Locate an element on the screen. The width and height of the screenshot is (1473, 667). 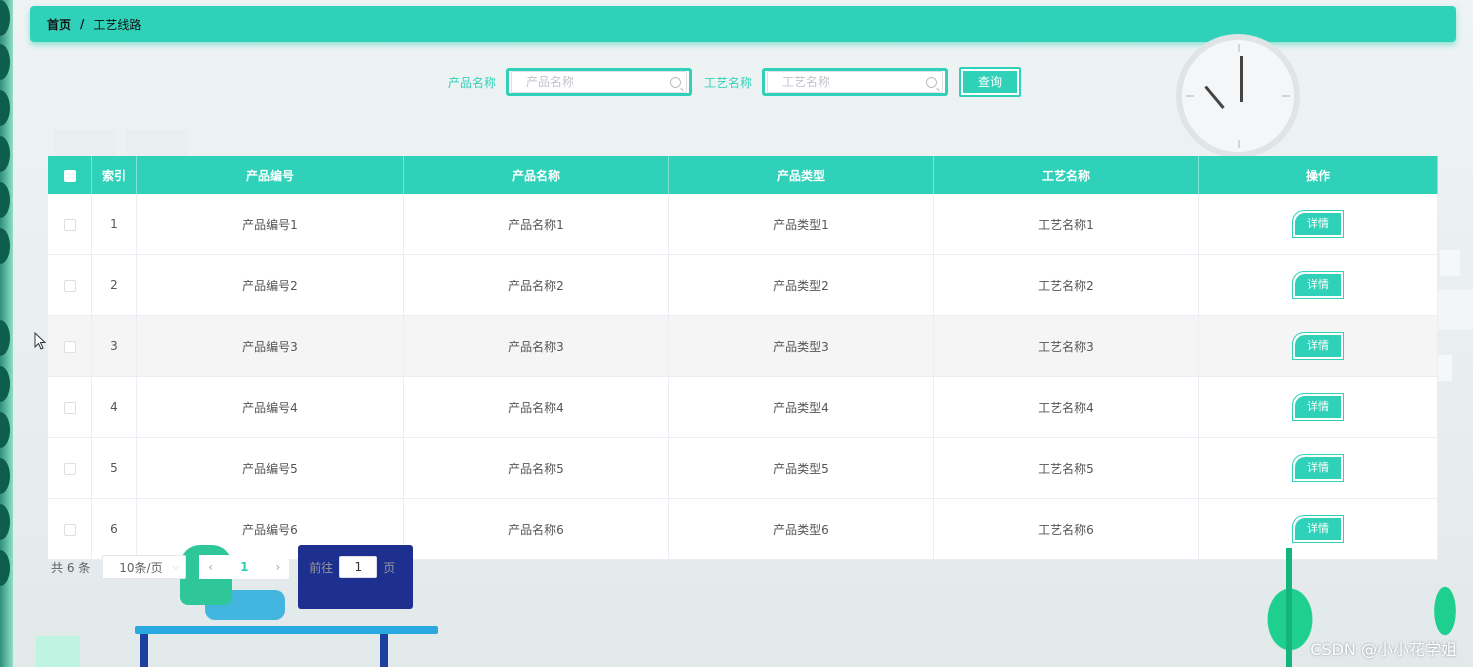
process-name-cell: 工艺名称1 is located at coordinates (1066, 224).